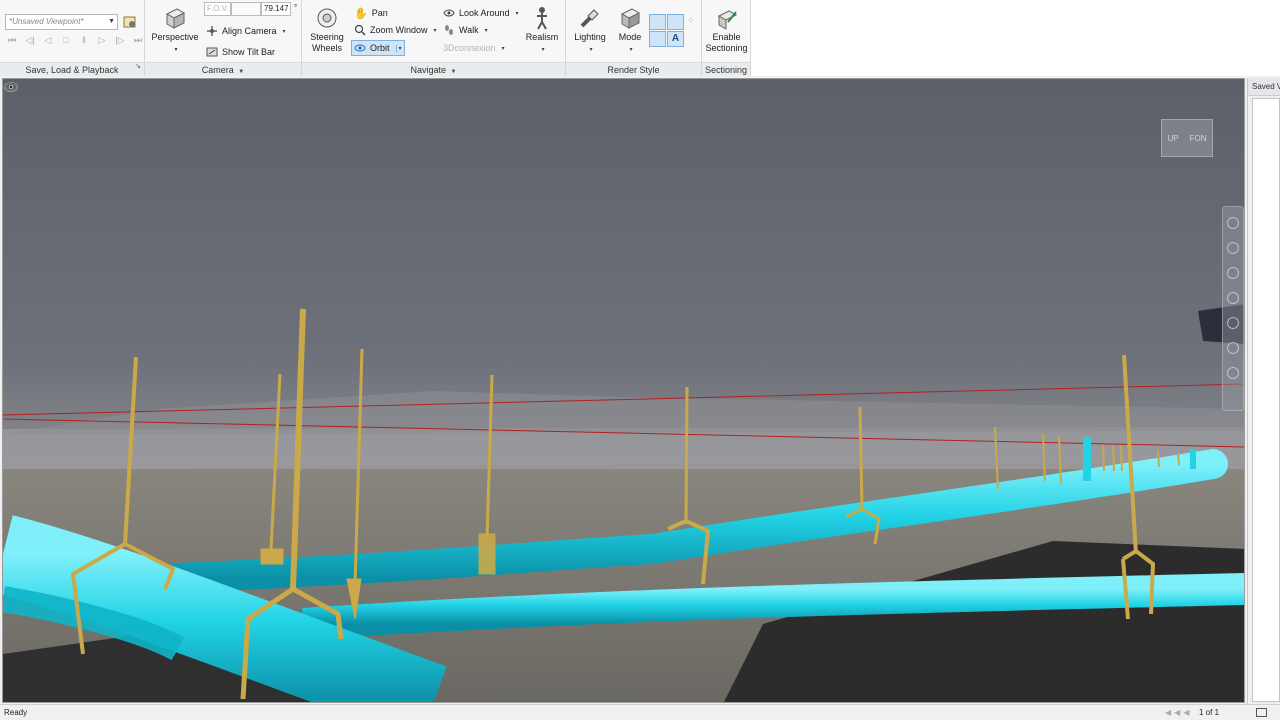 The width and height of the screenshot is (1280, 720). I want to click on sectioning-title: Sectioning, so click(726, 69).